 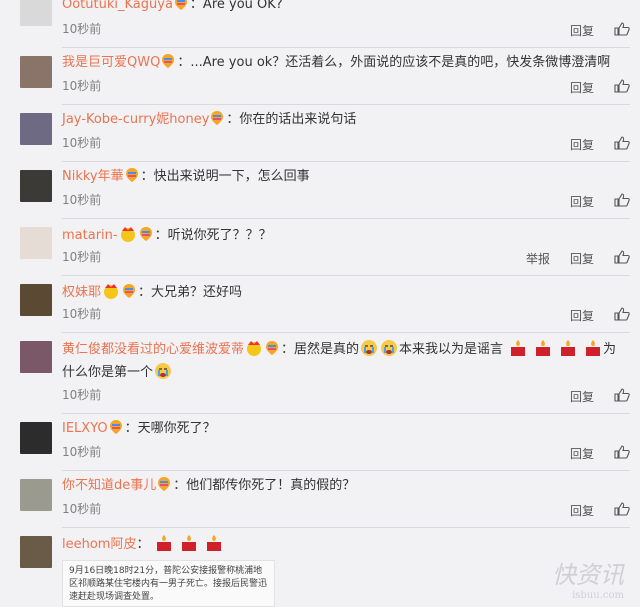 I want to click on comment-row: Nikky年華 ：快出来说明一下，怎么回事 10秒前 回复, so click(x=320, y=190).